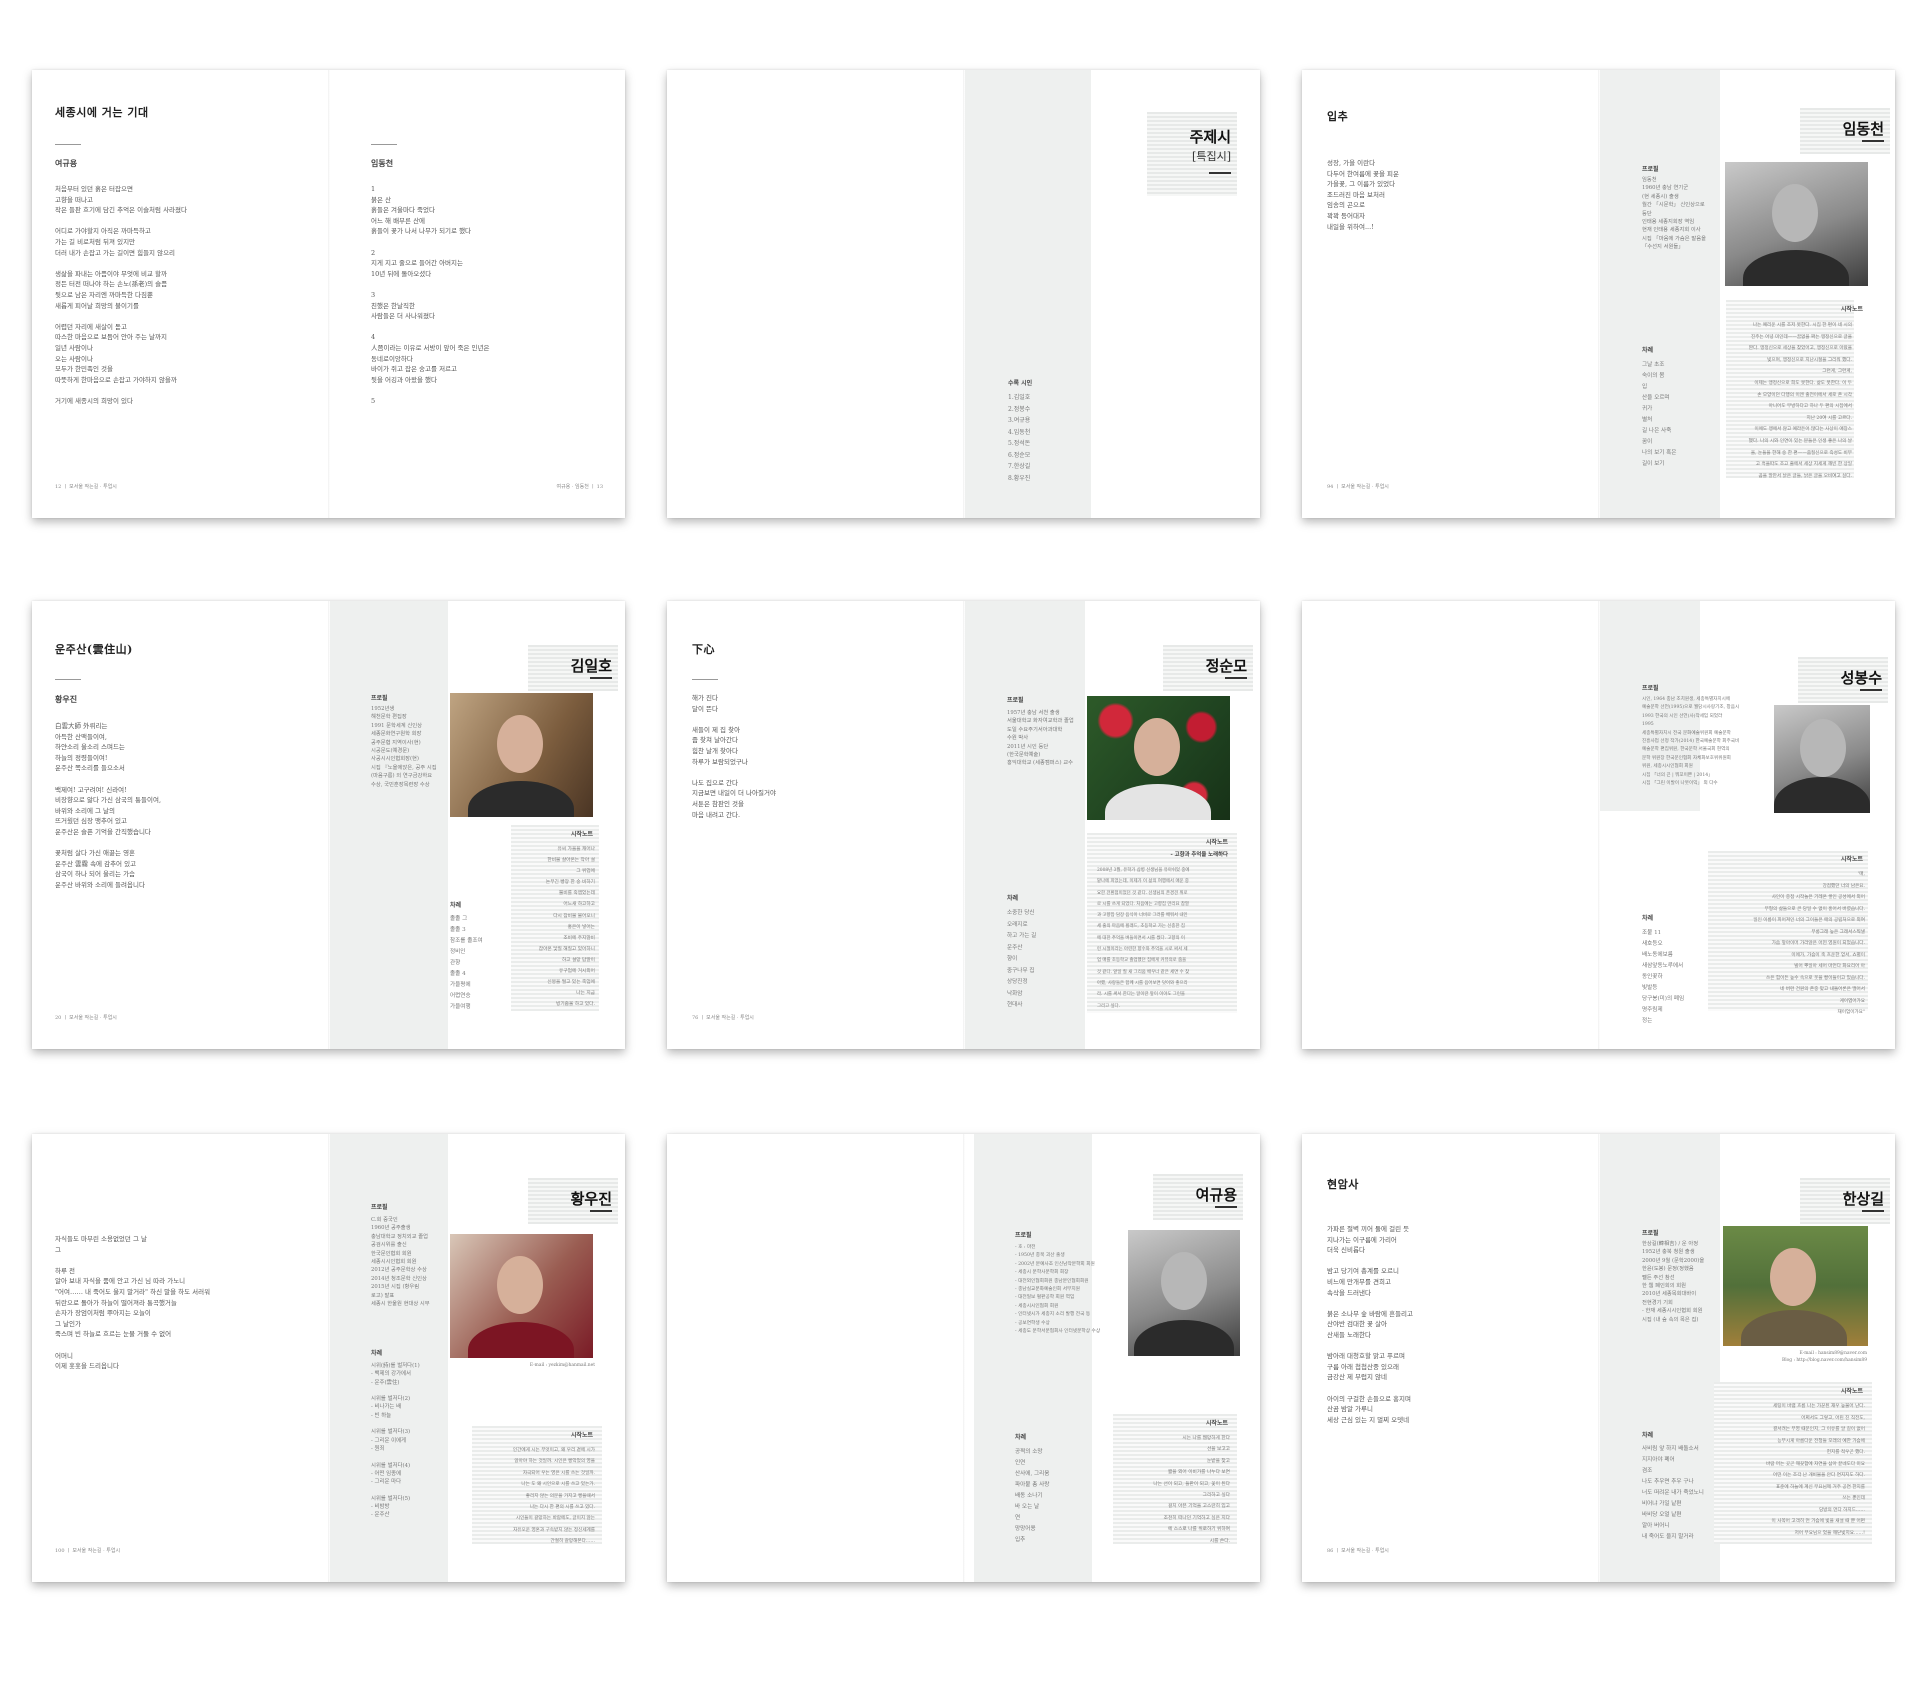 This screenshot has height=1702, width=1920. I want to click on poet-name: 황우진, so click(591, 1199).